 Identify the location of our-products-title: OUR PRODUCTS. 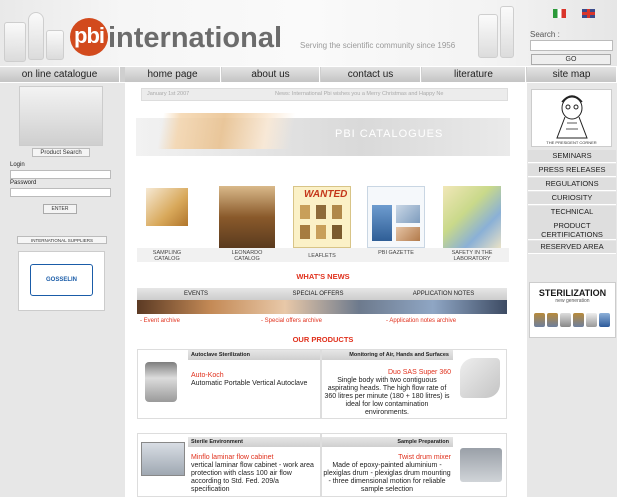
(323, 339).